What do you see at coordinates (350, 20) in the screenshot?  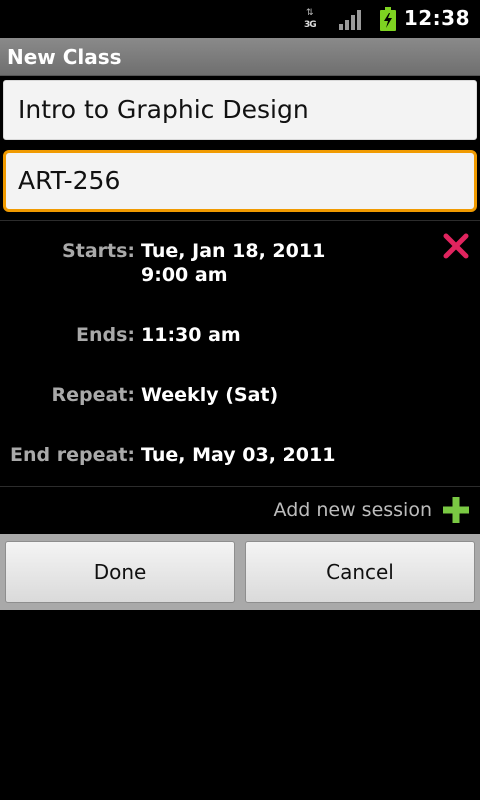 I see `signal-icon` at bounding box center [350, 20].